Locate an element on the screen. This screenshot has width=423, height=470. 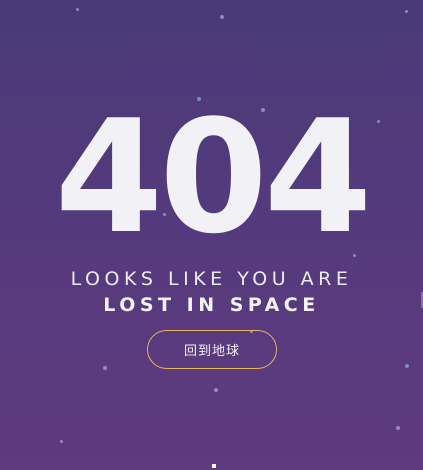
error-message-line-2: LOST IN SPACE is located at coordinates (211, 305).